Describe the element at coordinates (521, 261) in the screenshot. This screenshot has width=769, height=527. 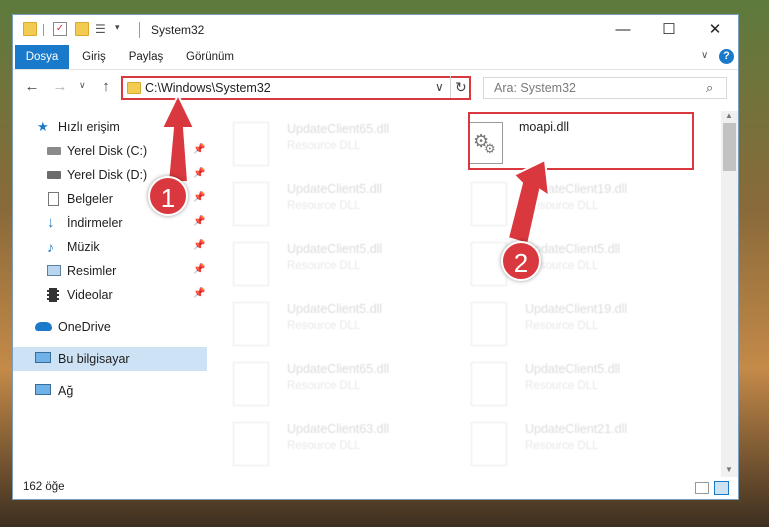
I see `callout-2: 2` at that location.